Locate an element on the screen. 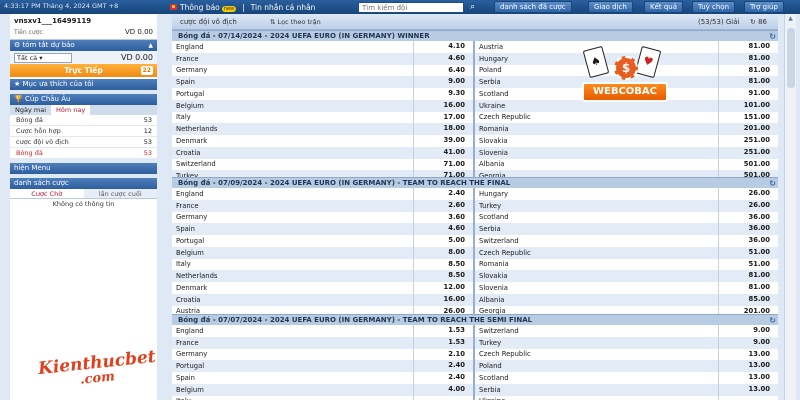 Image resolution: width=800 pixels, height=400 pixels. odds-value: 17.00 is located at coordinates (443, 117).